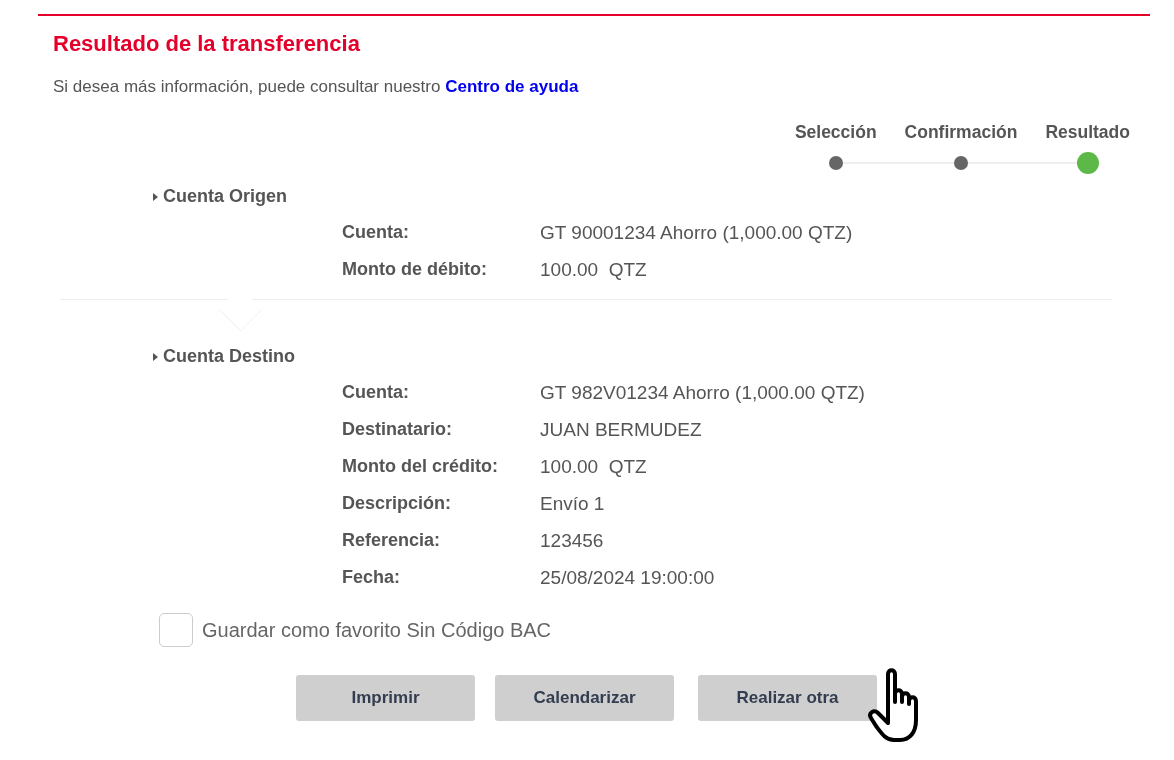 The image size is (1174, 760). I want to click on action-button: Imprimir, so click(385, 698).